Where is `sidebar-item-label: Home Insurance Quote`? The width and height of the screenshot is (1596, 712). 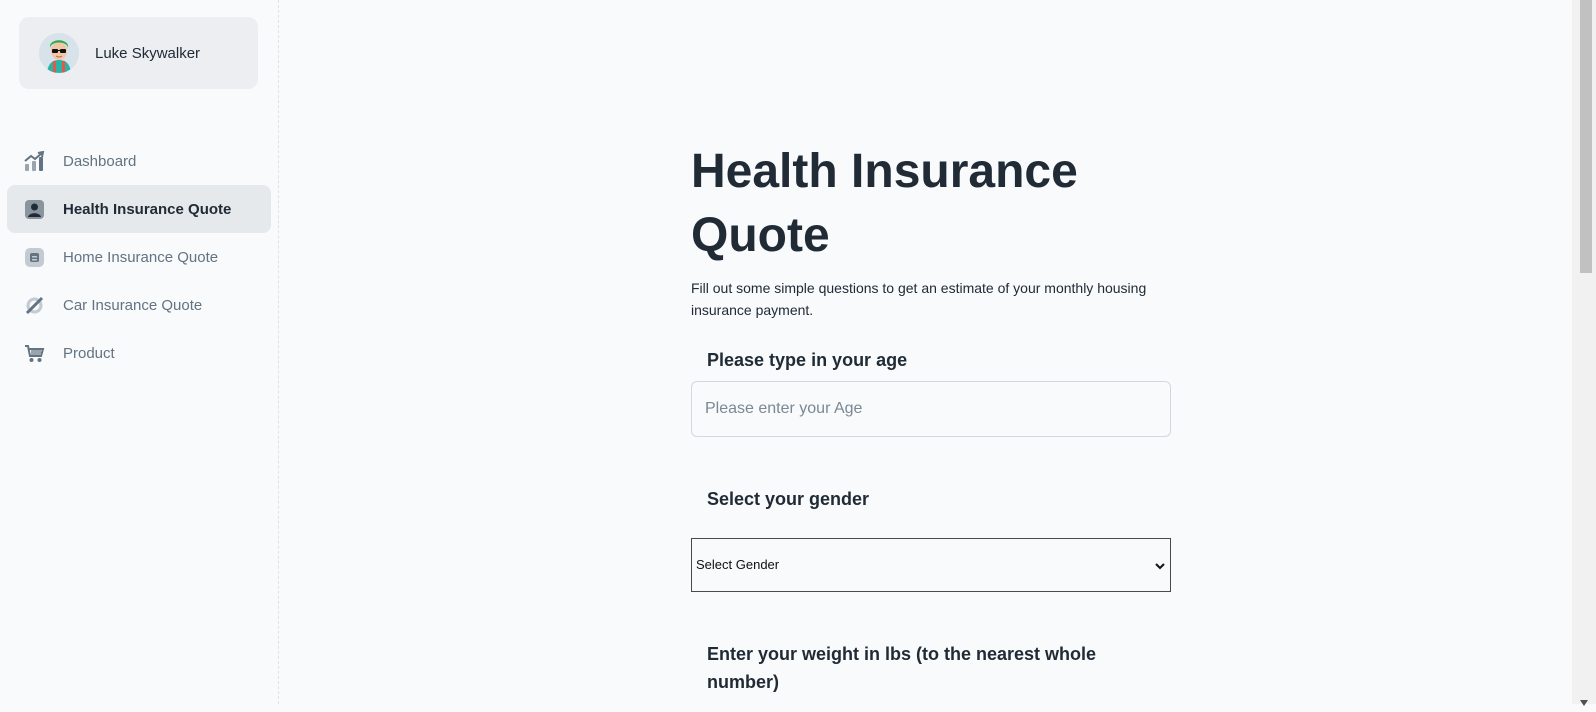
sidebar-item-label: Home Insurance Quote is located at coordinates (141, 257).